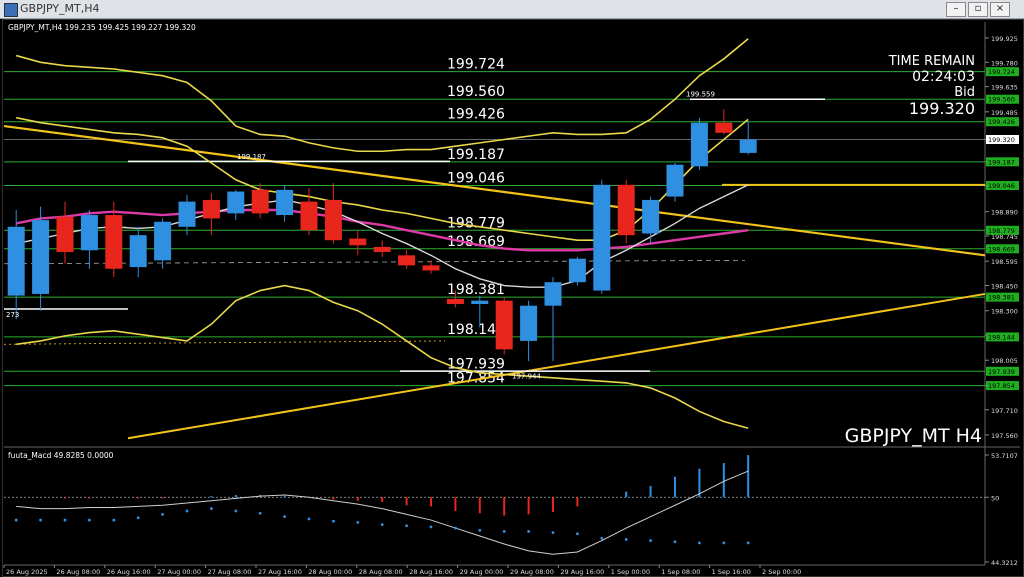  What do you see at coordinates (330, 572) in the screenshot?
I see `time-tick-label: 28 Aug 00:00` at bounding box center [330, 572].